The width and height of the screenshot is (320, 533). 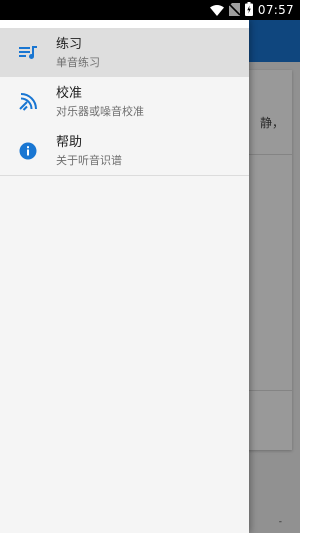 I want to click on drawer-item-subtitle: 单音练习, so click(x=78, y=62).